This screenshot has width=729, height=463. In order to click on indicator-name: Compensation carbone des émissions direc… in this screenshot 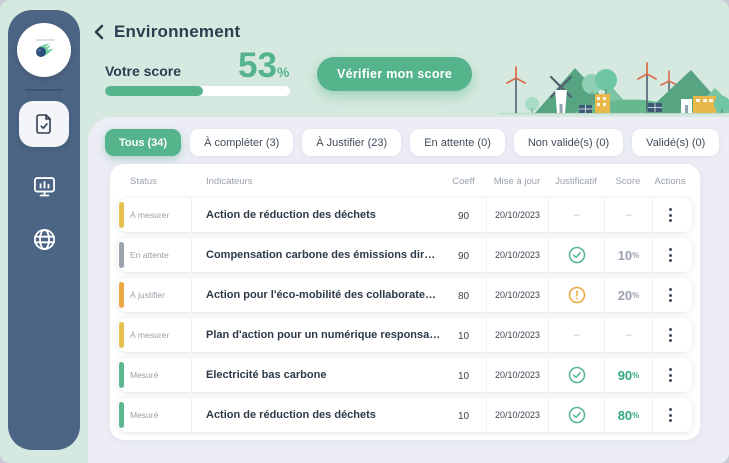, I will do `click(323, 255)`.